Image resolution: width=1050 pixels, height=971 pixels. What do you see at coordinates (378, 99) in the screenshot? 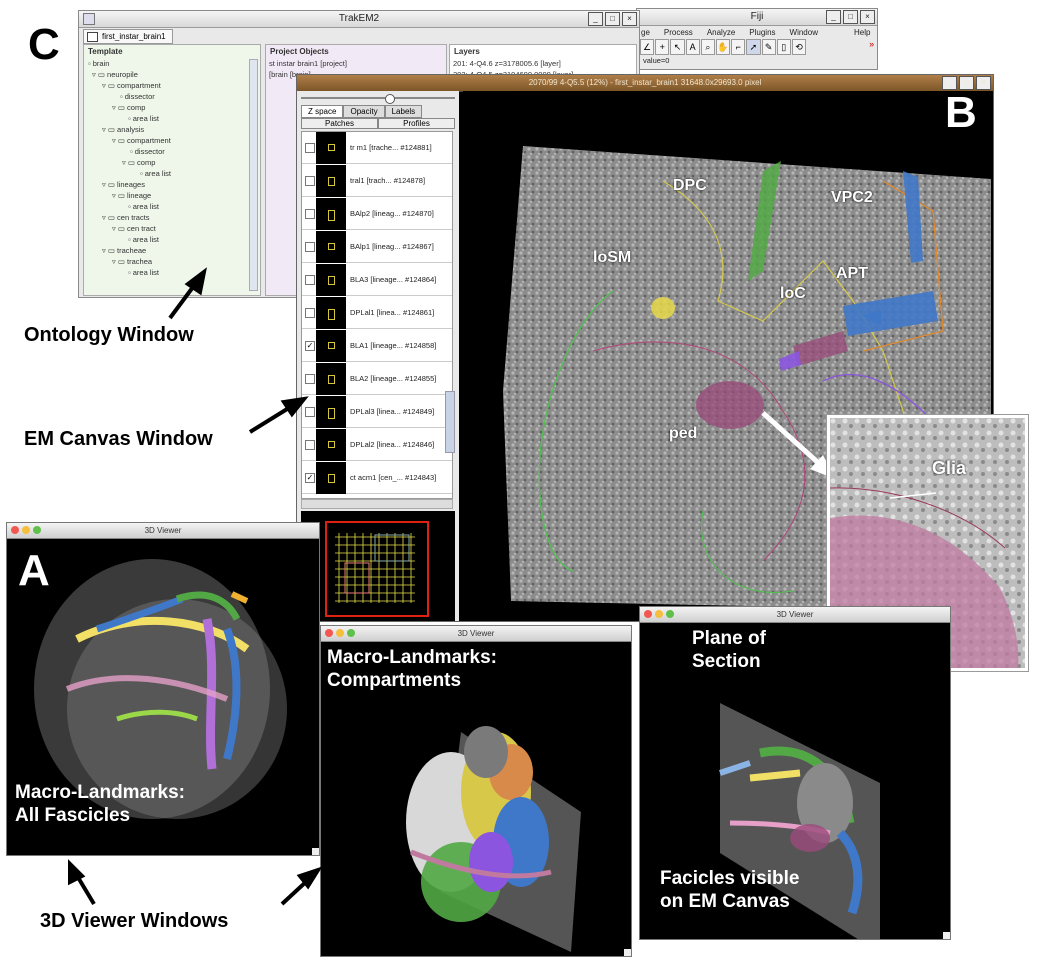
I see `zoom-slider` at bounding box center [378, 99].